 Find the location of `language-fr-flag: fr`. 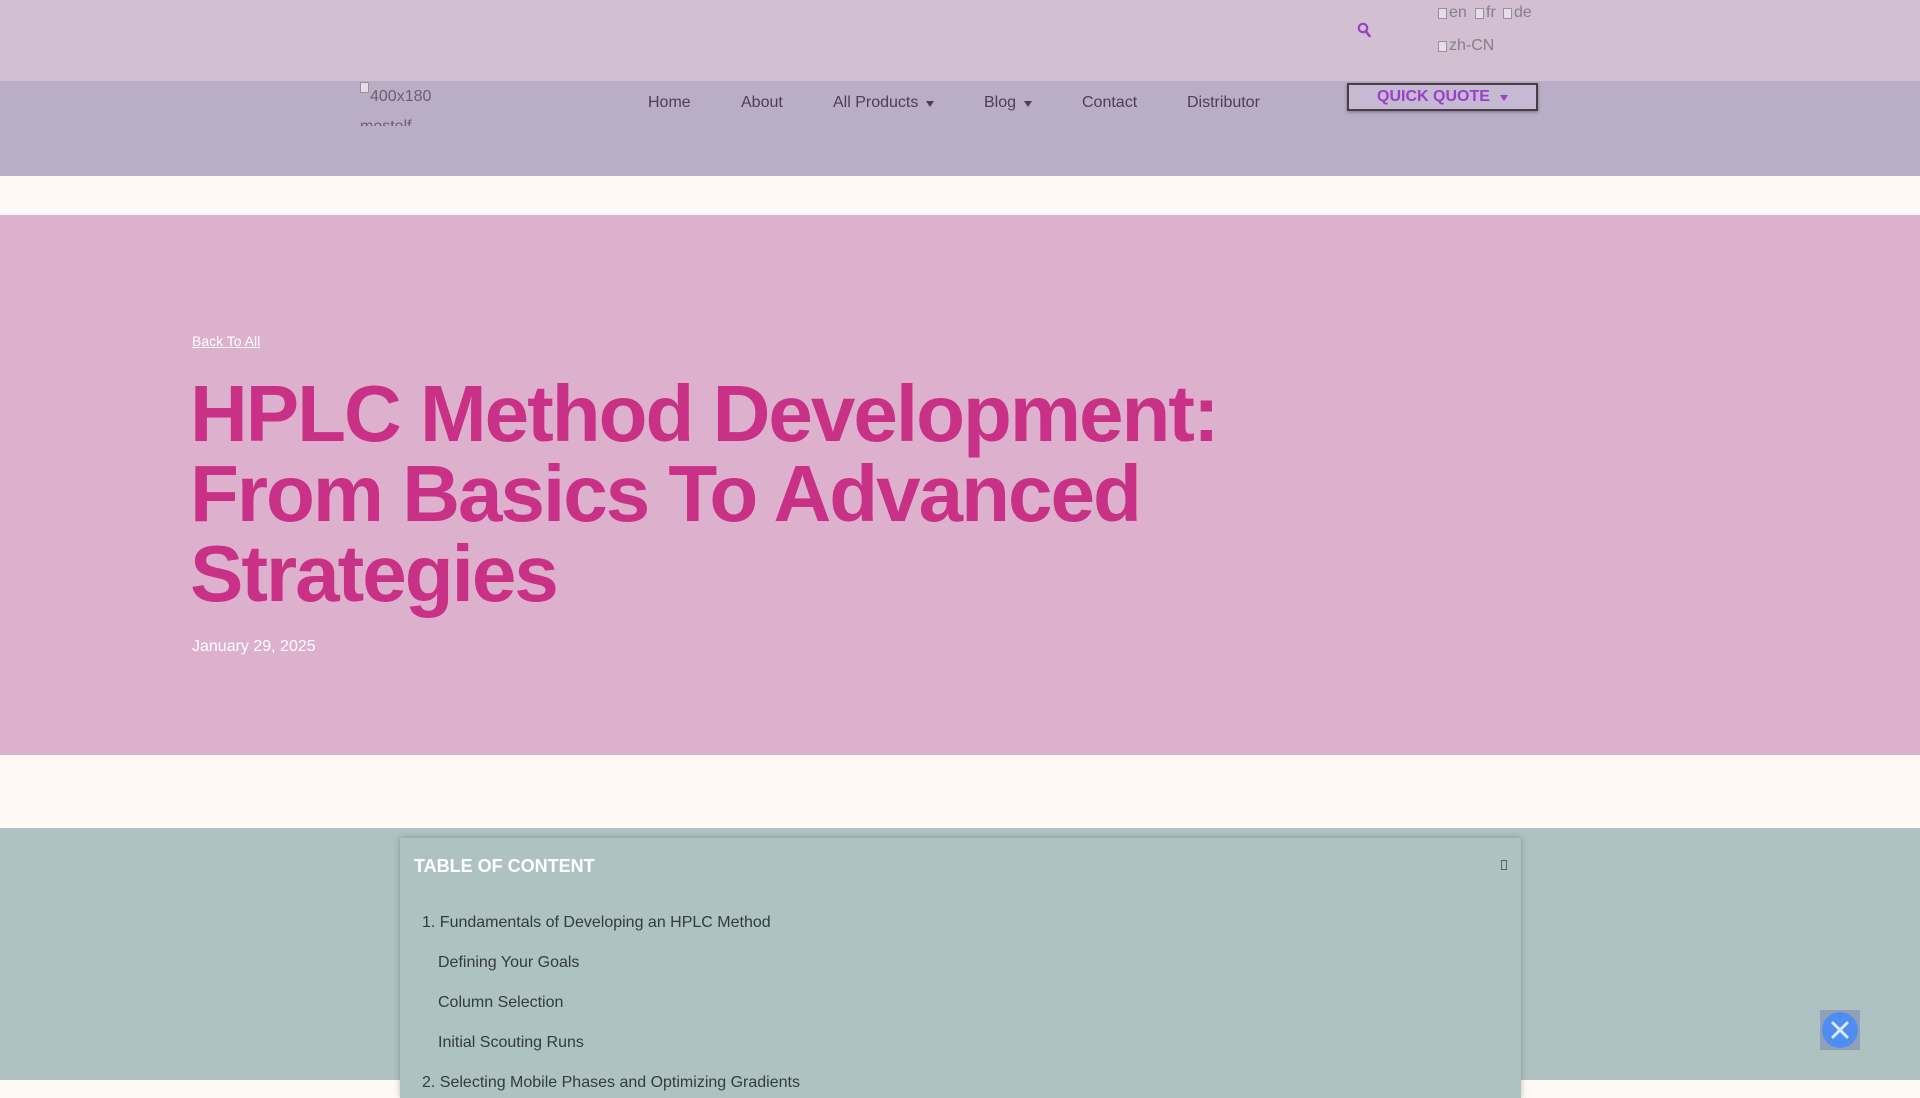

language-fr-flag: fr is located at coordinates (1485, 13).